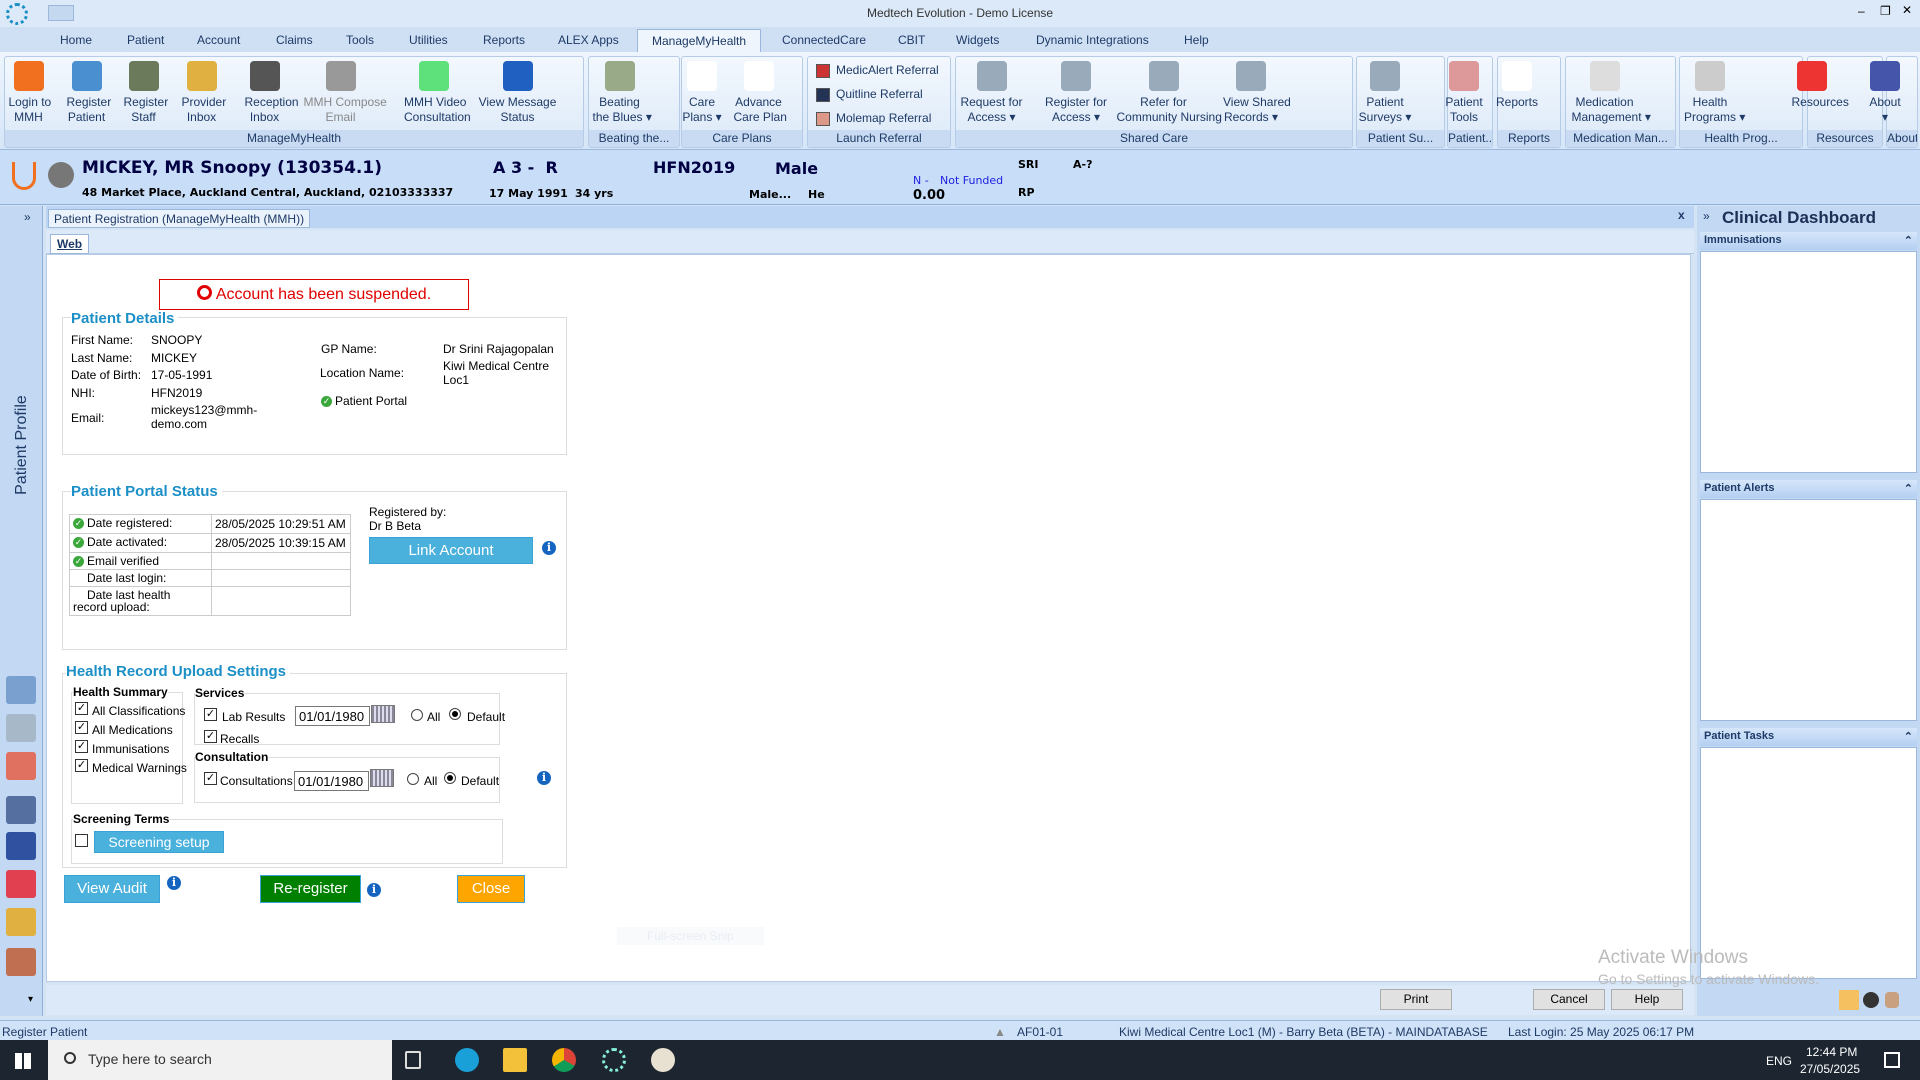  What do you see at coordinates (310, 889) in the screenshot?
I see `reregister-button: Re-register` at bounding box center [310, 889].